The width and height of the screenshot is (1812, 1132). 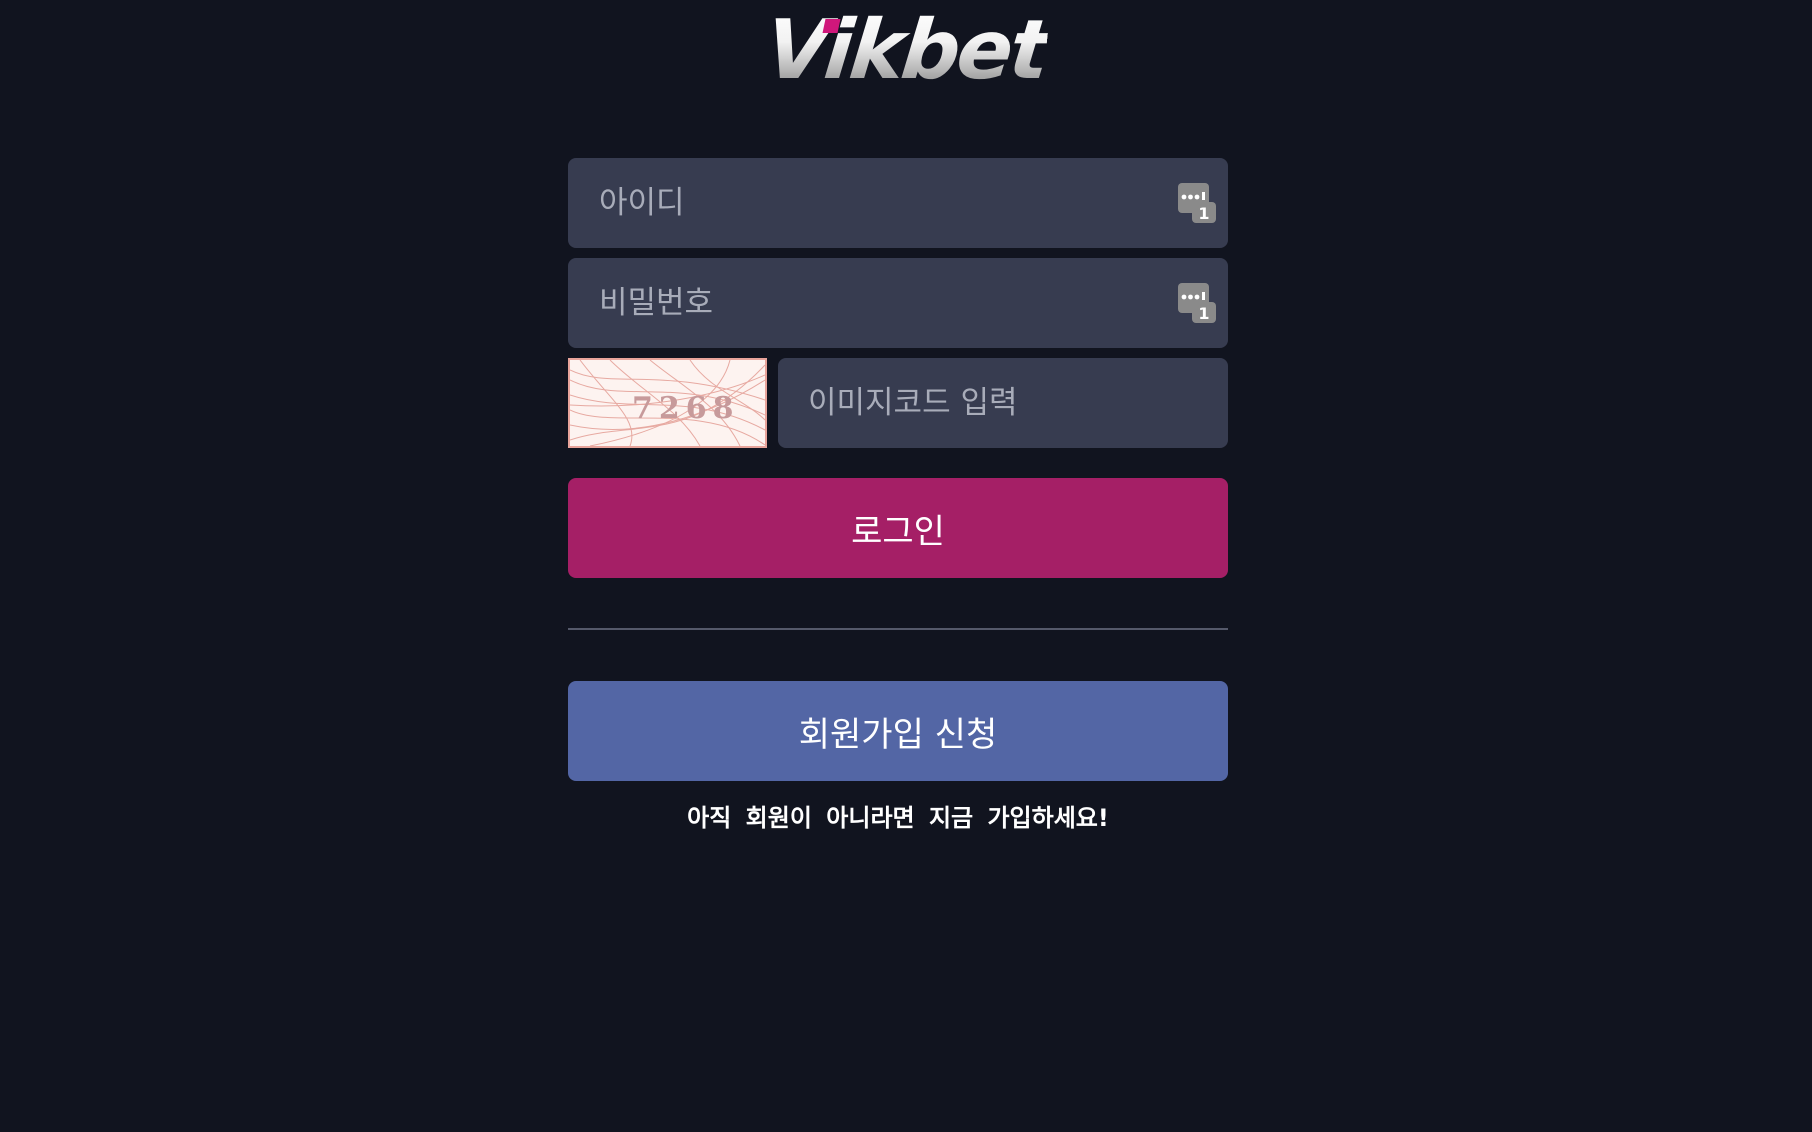 I want to click on login-button: 로그인, so click(x=898, y=528).